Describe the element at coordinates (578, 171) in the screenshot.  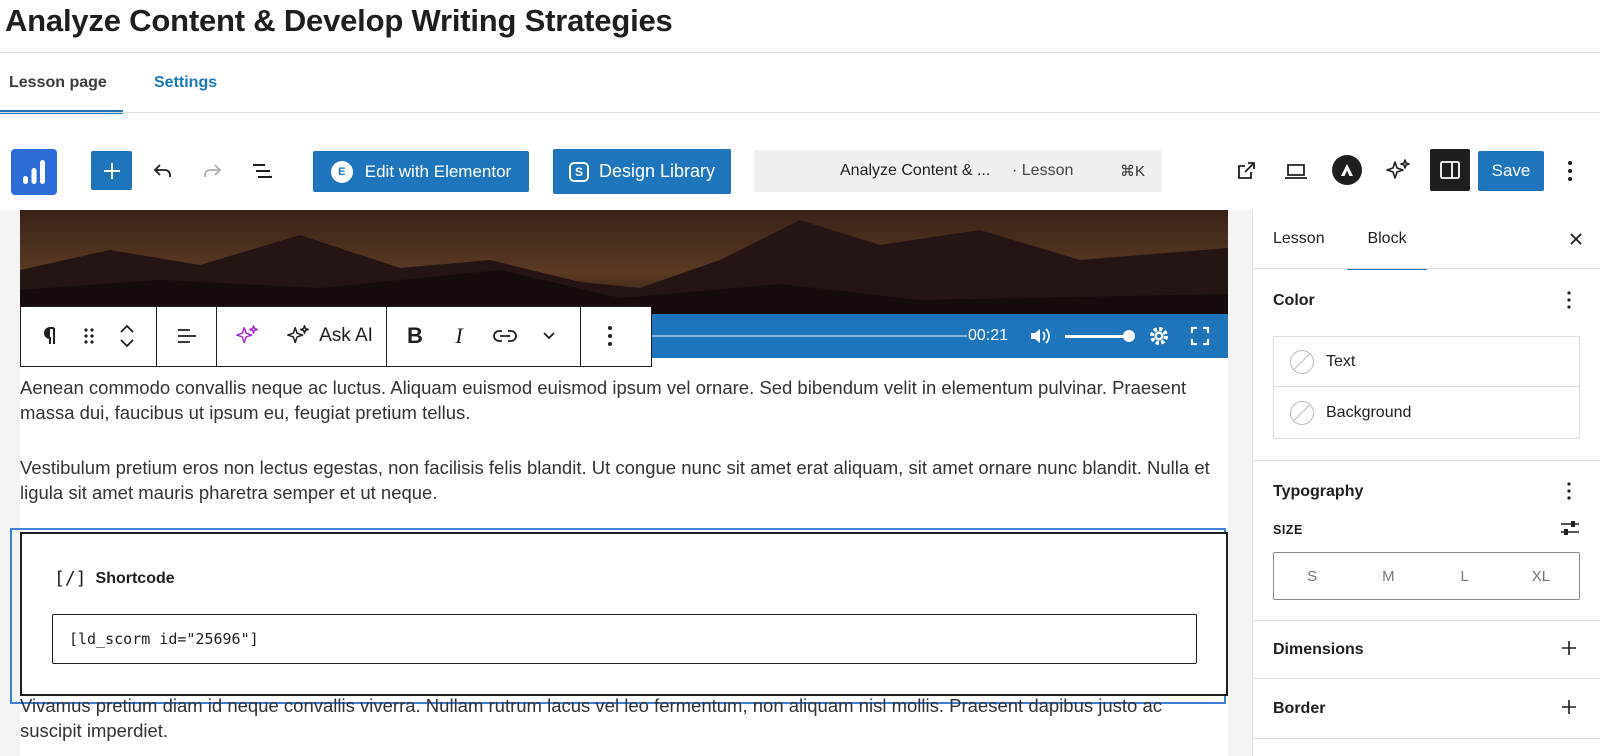
I see `design-library-icon: S` at that location.